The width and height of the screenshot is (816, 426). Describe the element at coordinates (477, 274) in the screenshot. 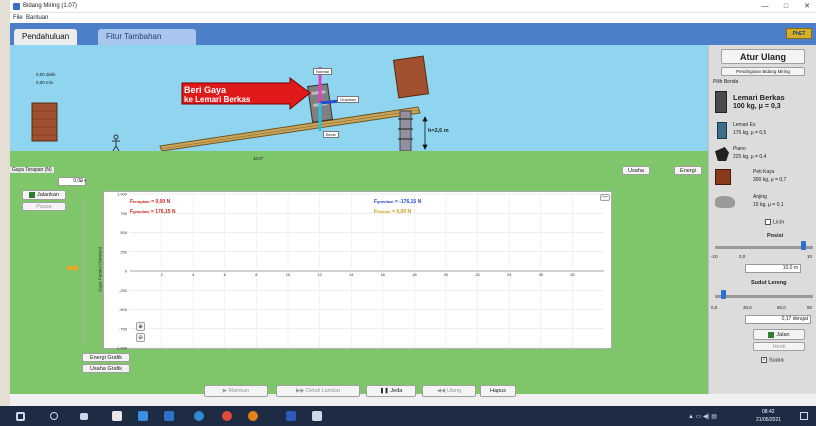

I see `x-tick-label: 22` at that location.